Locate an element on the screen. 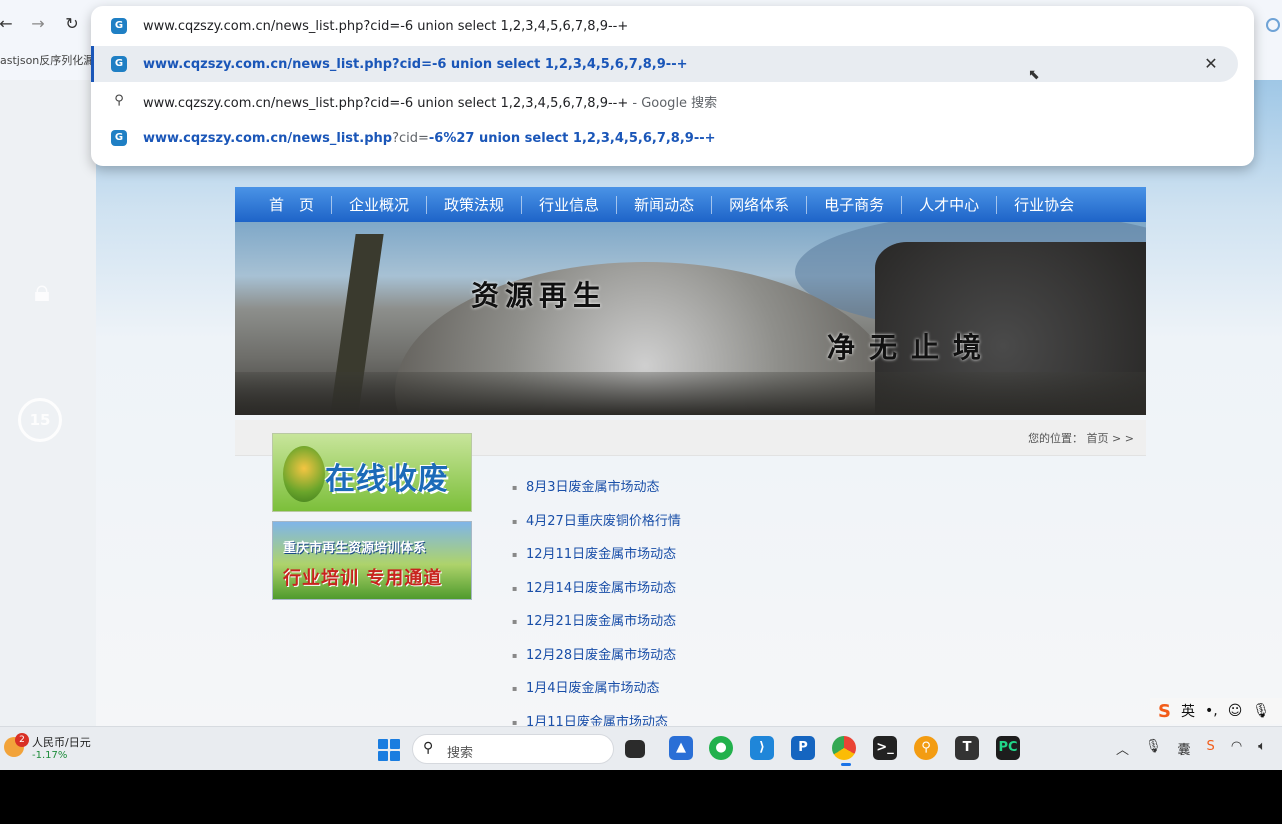  task-view-icon is located at coordinates (635, 749).